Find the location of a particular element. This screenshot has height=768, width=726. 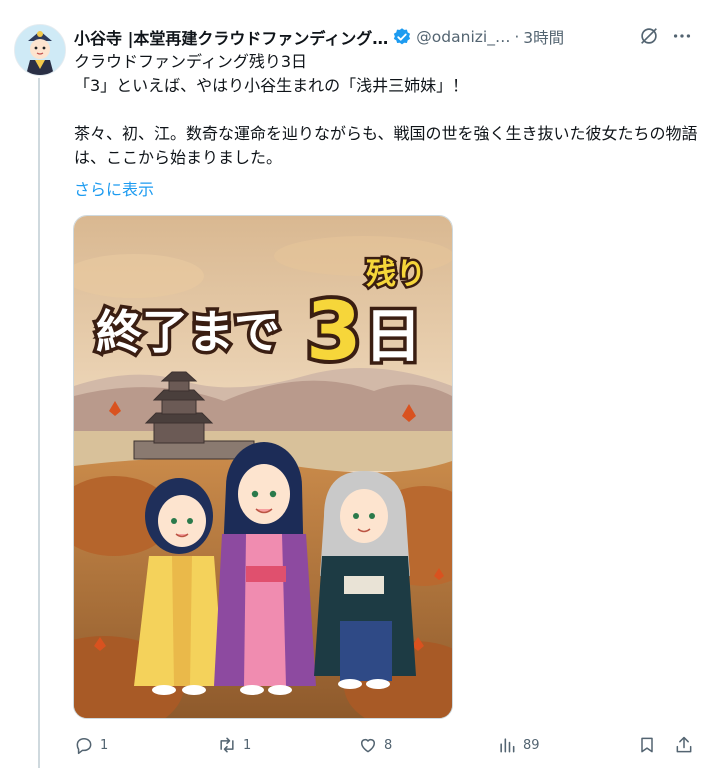

more-icon is located at coordinates (682, 36).